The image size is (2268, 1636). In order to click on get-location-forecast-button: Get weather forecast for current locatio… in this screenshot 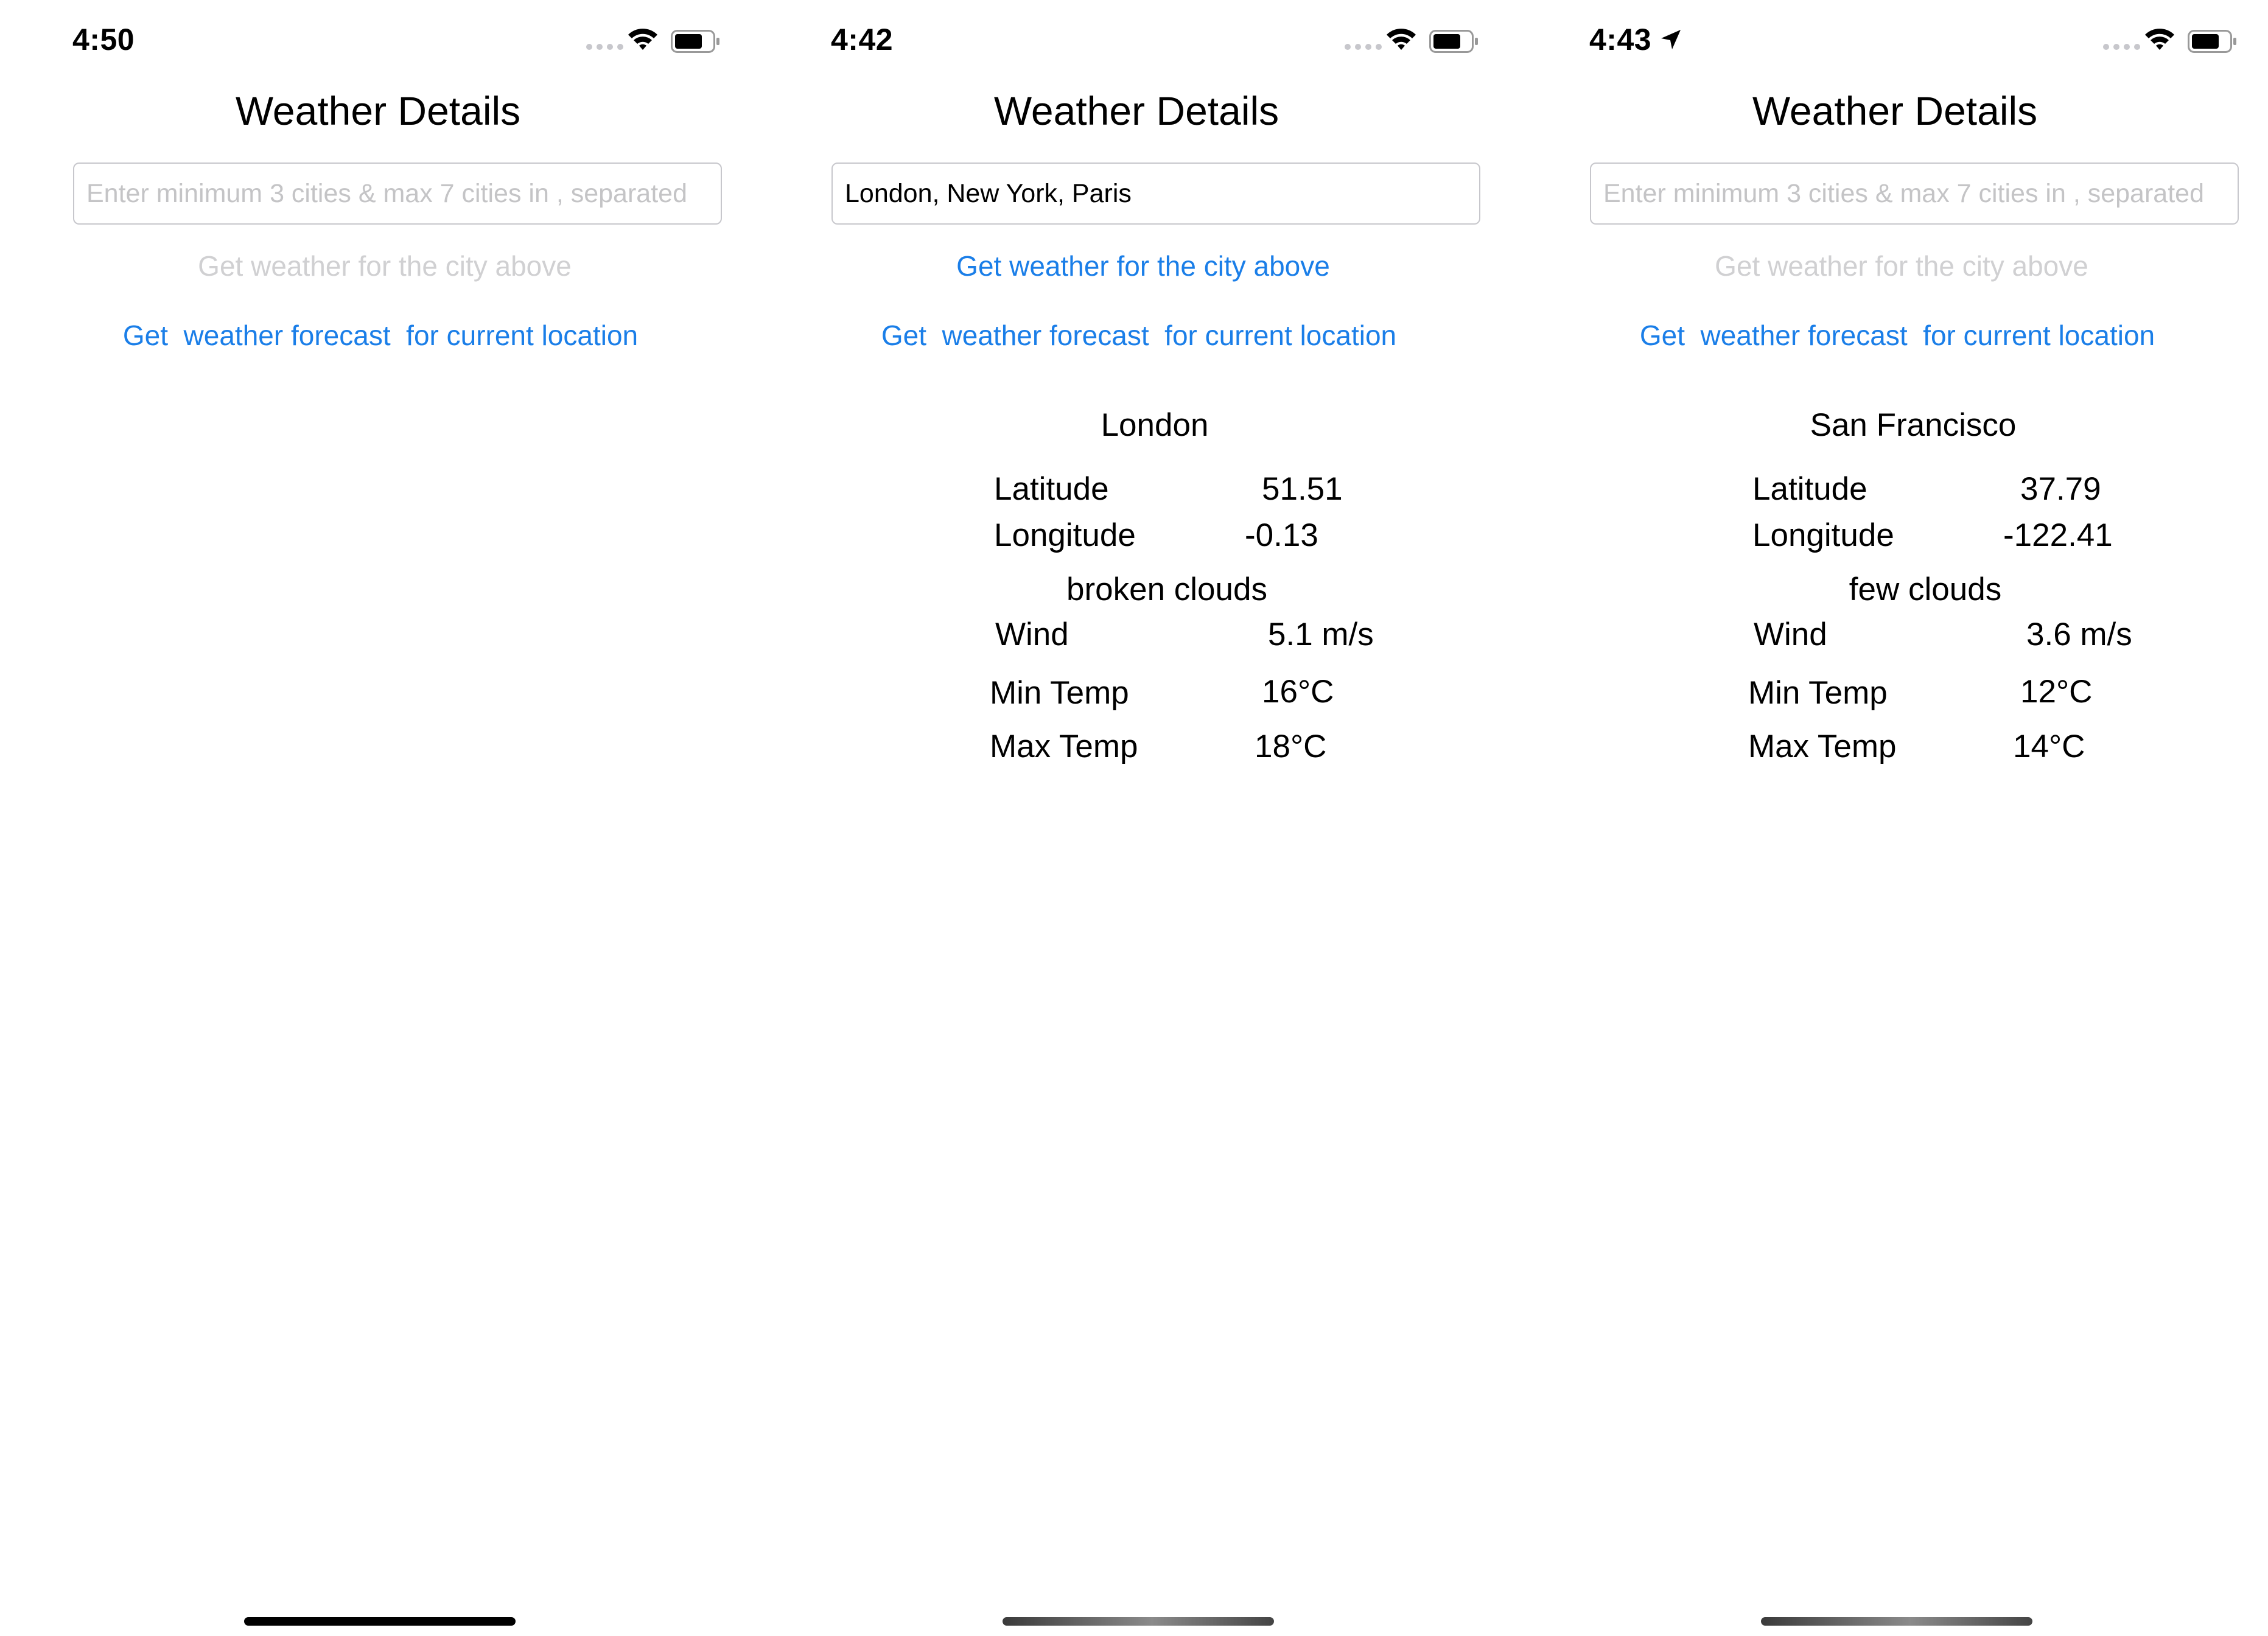, I will do `click(378, 335)`.